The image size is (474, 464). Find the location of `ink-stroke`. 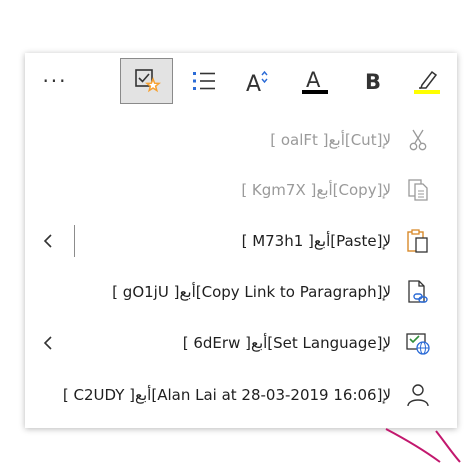

ink-stroke is located at coordinates (423, 445).